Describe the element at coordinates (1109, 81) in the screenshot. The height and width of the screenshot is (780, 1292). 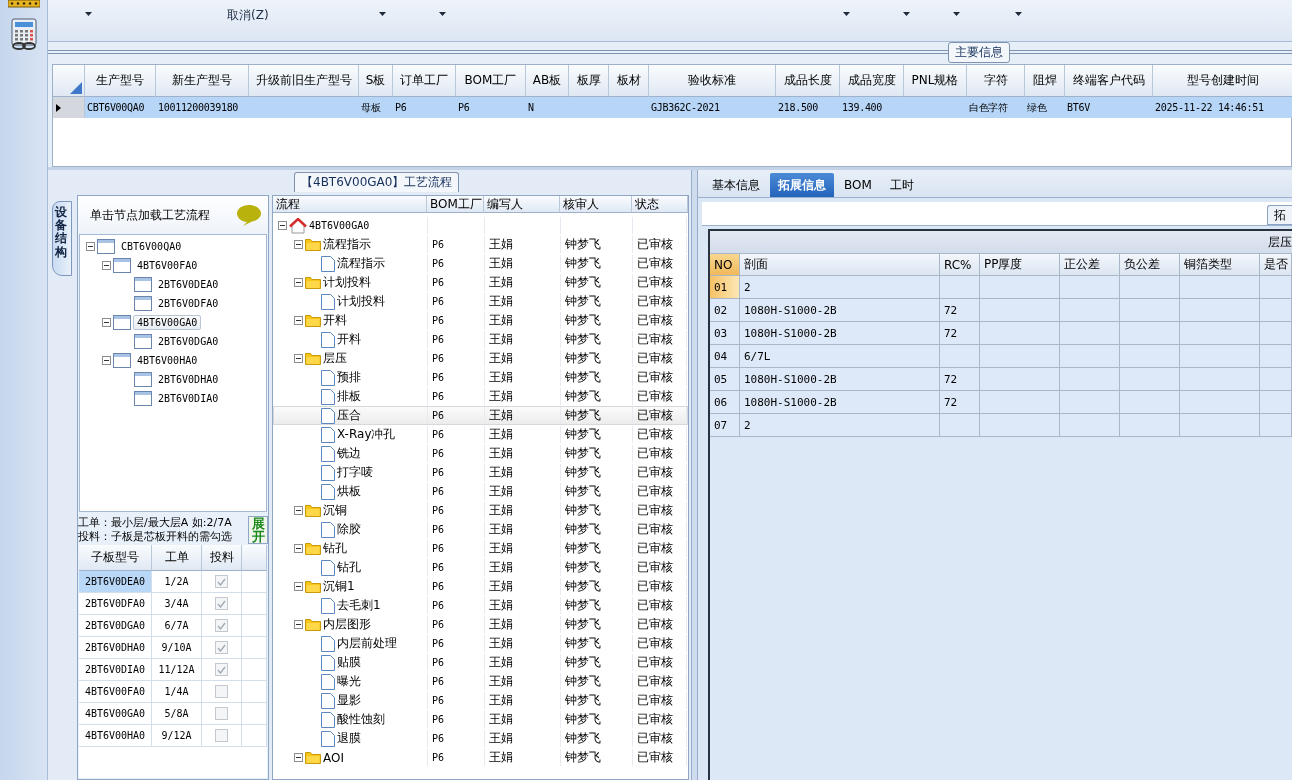
I see `column-header: 终端客户代码` at that location.